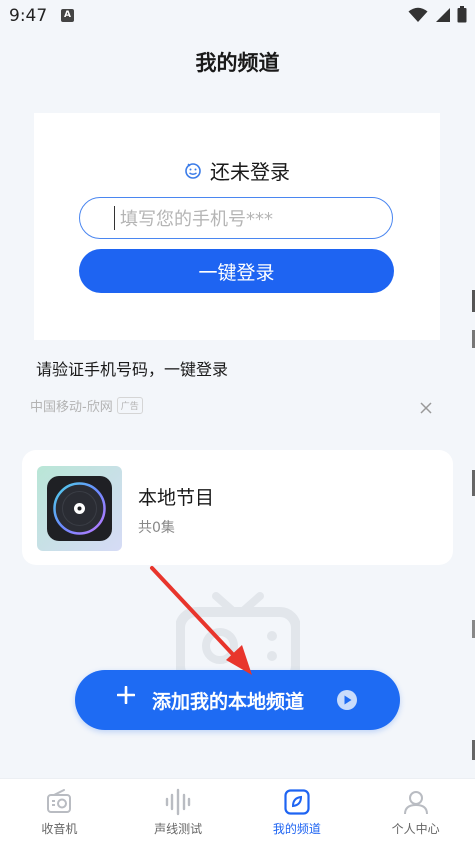 The image size is (475, 844). I want to click on login-title: 还未登录, so click(250, 172).